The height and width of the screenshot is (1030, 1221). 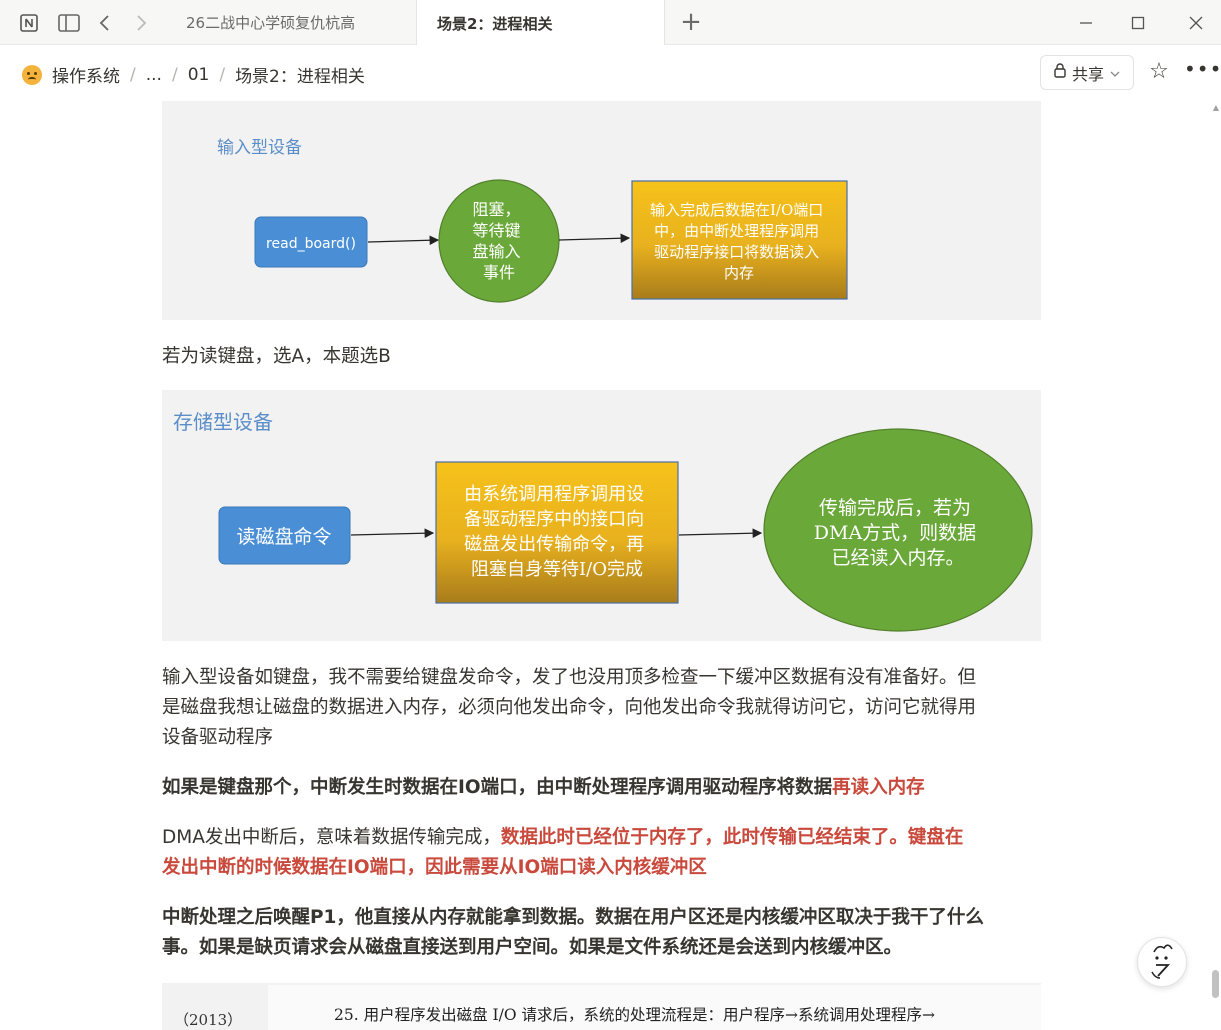 I want to click on text-line: 事。如果是缺页请求会从磁盘直接送到用户空间。如果是文件系统还是会送到内核缓冲区。, so click(x=532, y=947).